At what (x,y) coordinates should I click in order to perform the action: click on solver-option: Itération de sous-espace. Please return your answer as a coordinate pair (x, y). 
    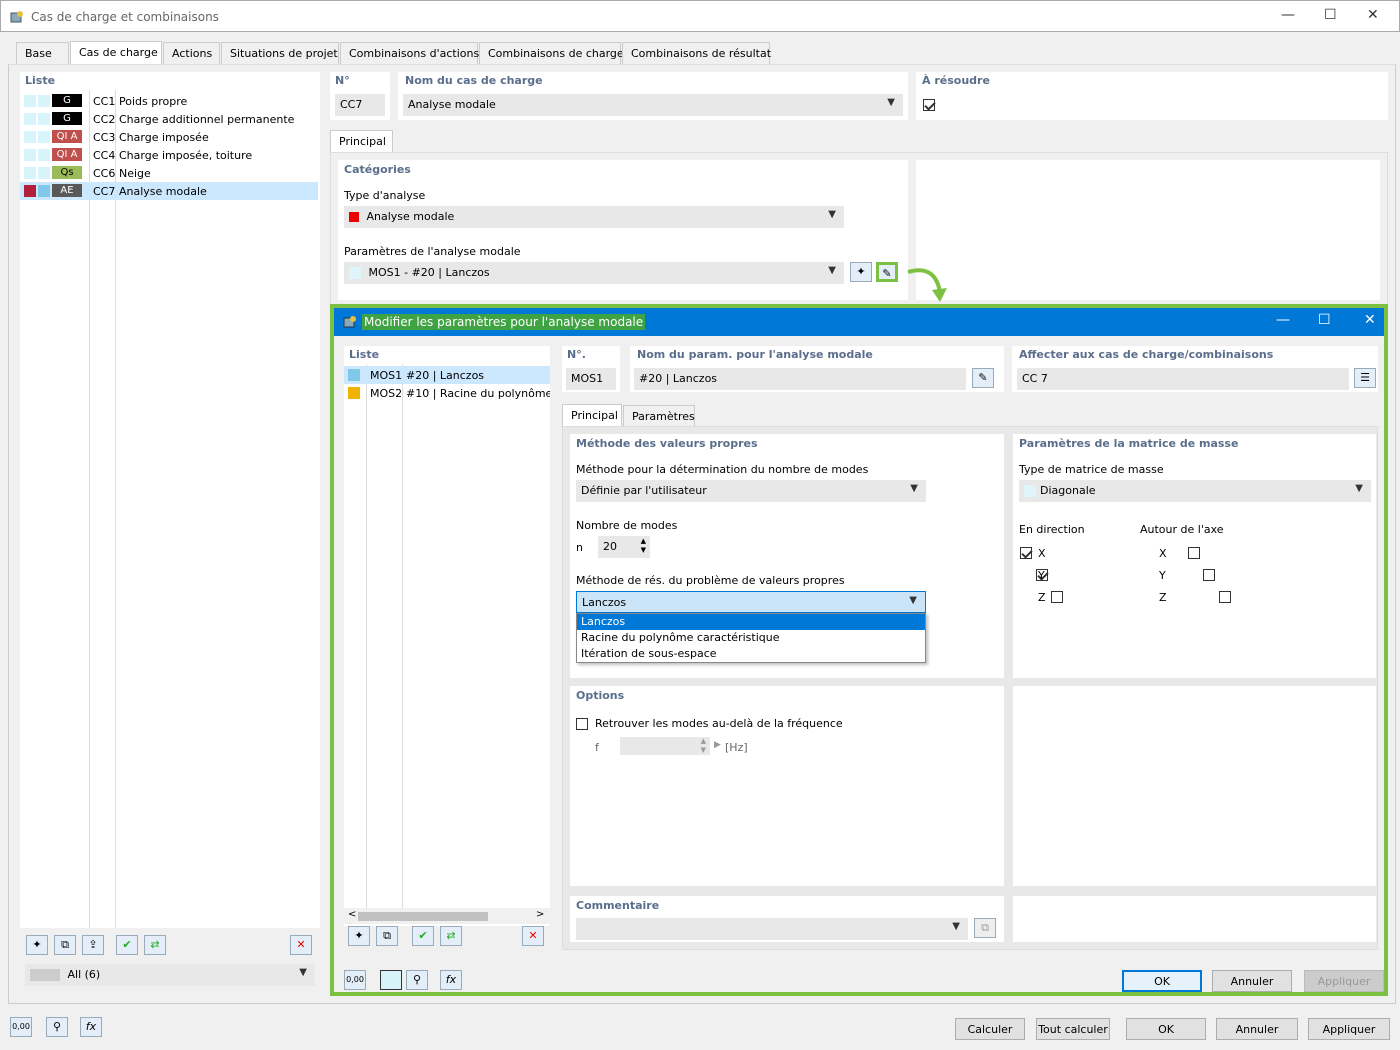
    Looking at the image, I should click on (751, 654).